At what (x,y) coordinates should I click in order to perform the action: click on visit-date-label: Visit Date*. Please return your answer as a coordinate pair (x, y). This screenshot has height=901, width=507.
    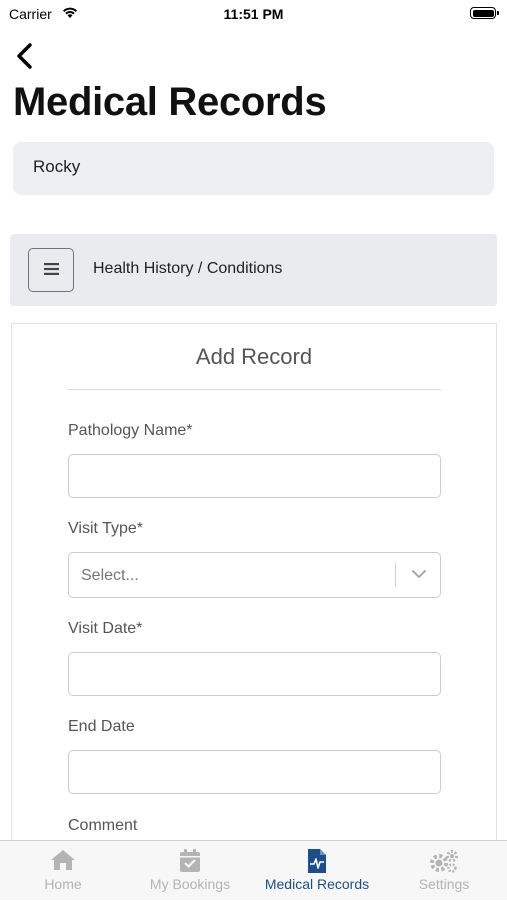
    Looking at the image, I should click on (105, 628).